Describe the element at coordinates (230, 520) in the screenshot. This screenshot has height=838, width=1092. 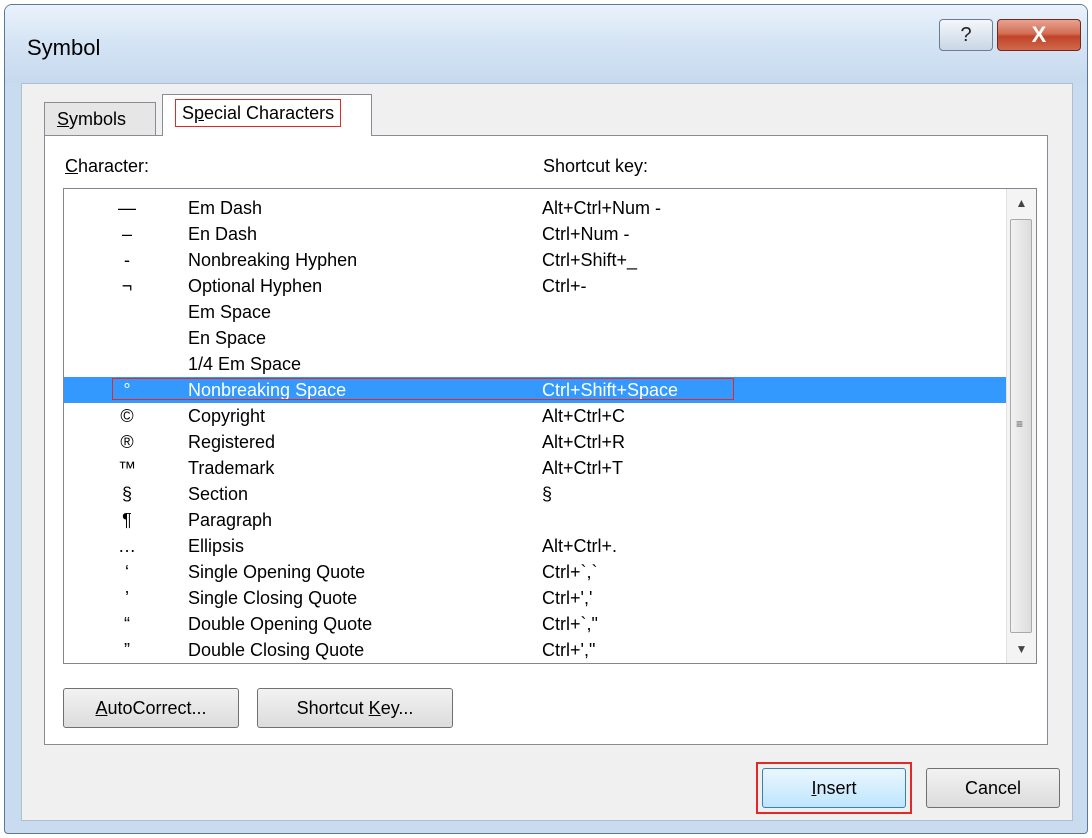
I see `character-name: Paragraph` at that location.